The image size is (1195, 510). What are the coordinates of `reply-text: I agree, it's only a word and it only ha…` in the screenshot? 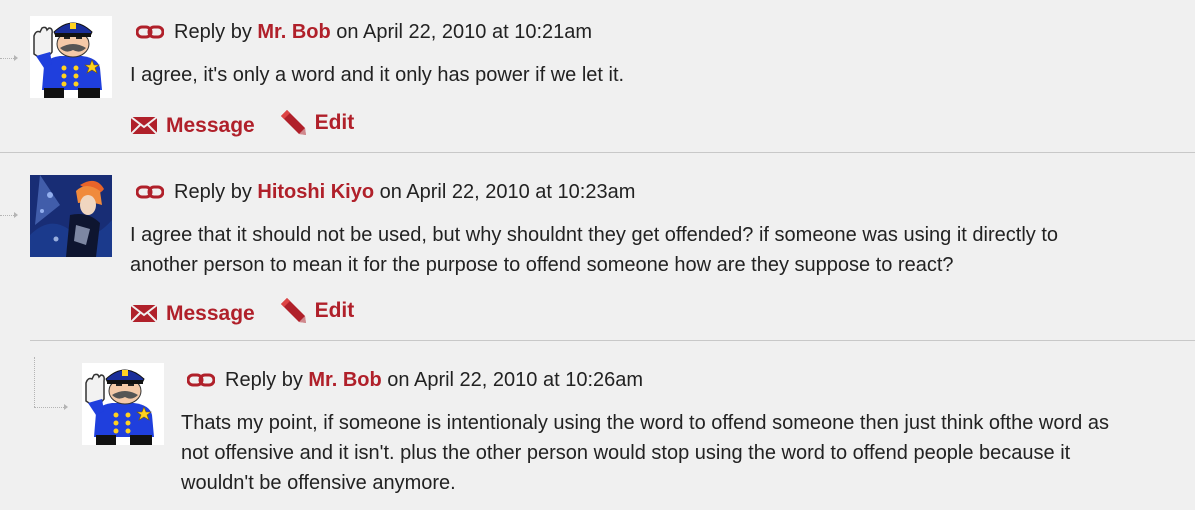 It's located at (377, 75).